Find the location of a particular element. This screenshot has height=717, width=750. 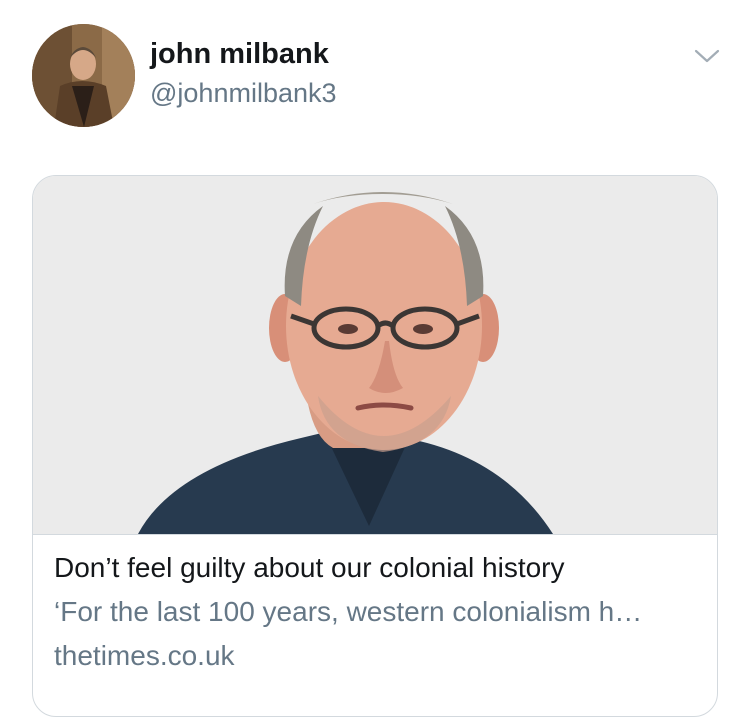

author-handle: @johnmilbank3 is located at coordinates (243, 93).